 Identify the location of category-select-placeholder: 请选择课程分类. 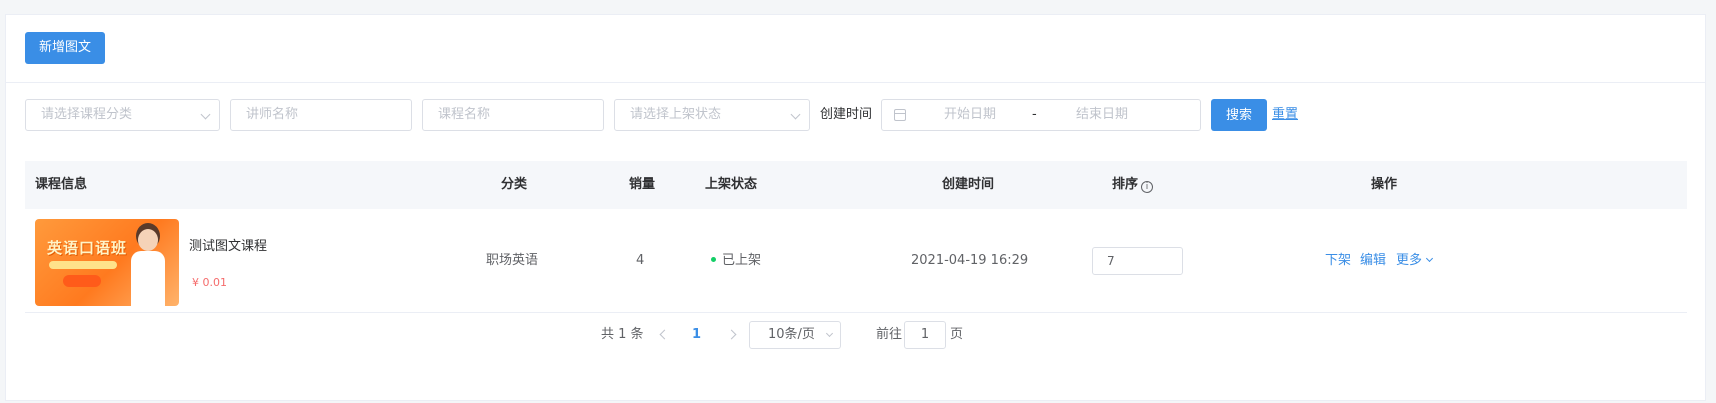
(87, 114).